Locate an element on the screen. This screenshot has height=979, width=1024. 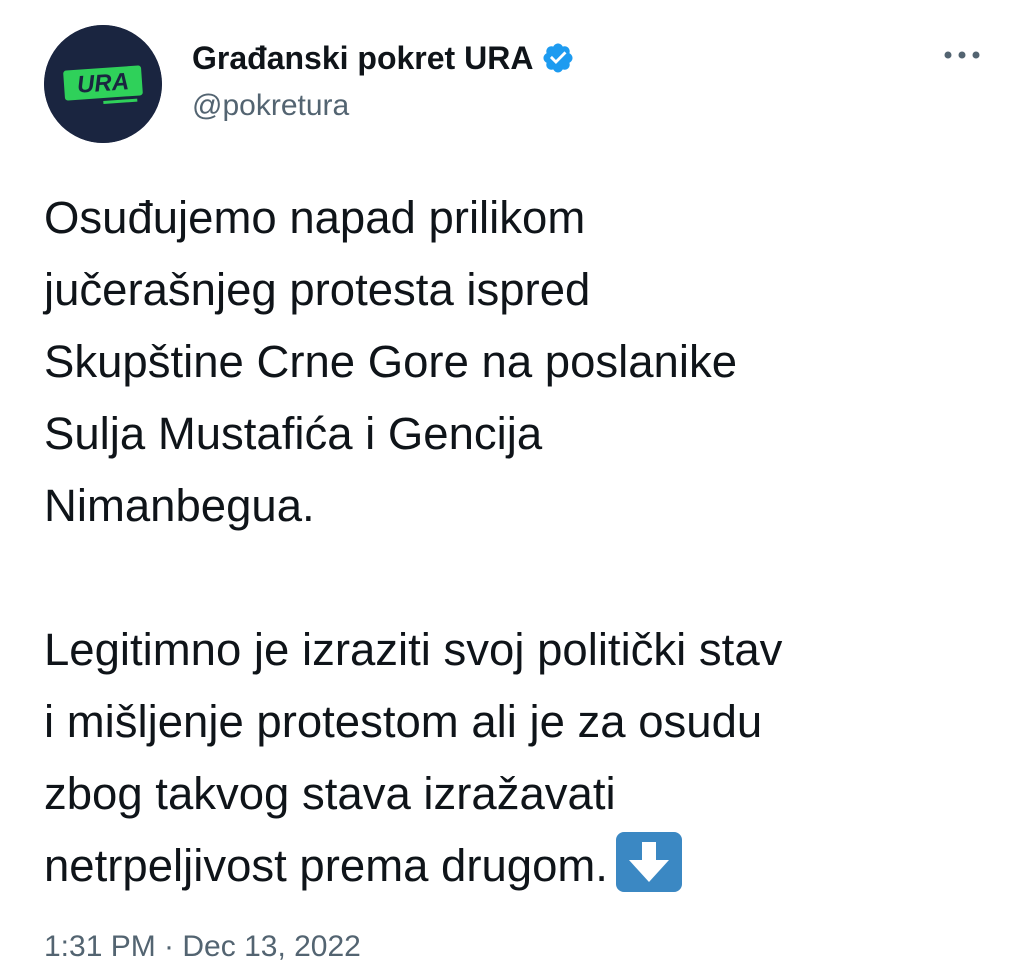
more-options-icon is located at coordinates (962, 55).